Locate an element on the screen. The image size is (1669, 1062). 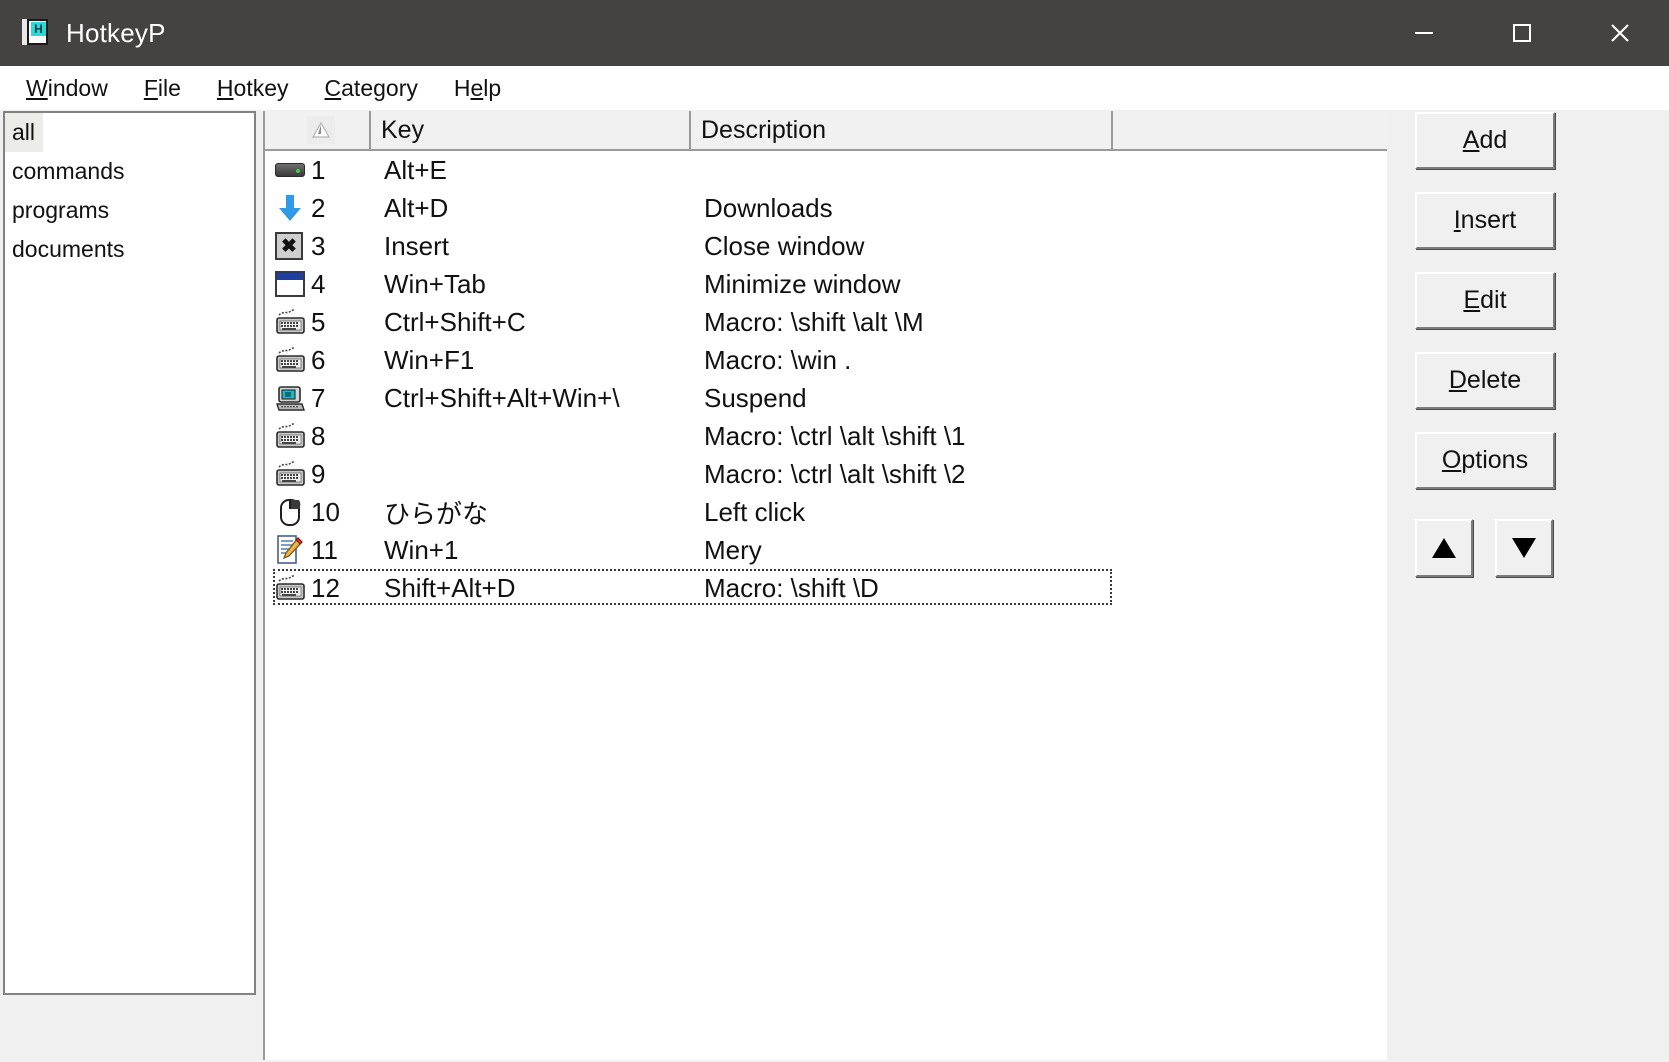
row-key: Shift+Alt+D is located at coordinates (450, 587).